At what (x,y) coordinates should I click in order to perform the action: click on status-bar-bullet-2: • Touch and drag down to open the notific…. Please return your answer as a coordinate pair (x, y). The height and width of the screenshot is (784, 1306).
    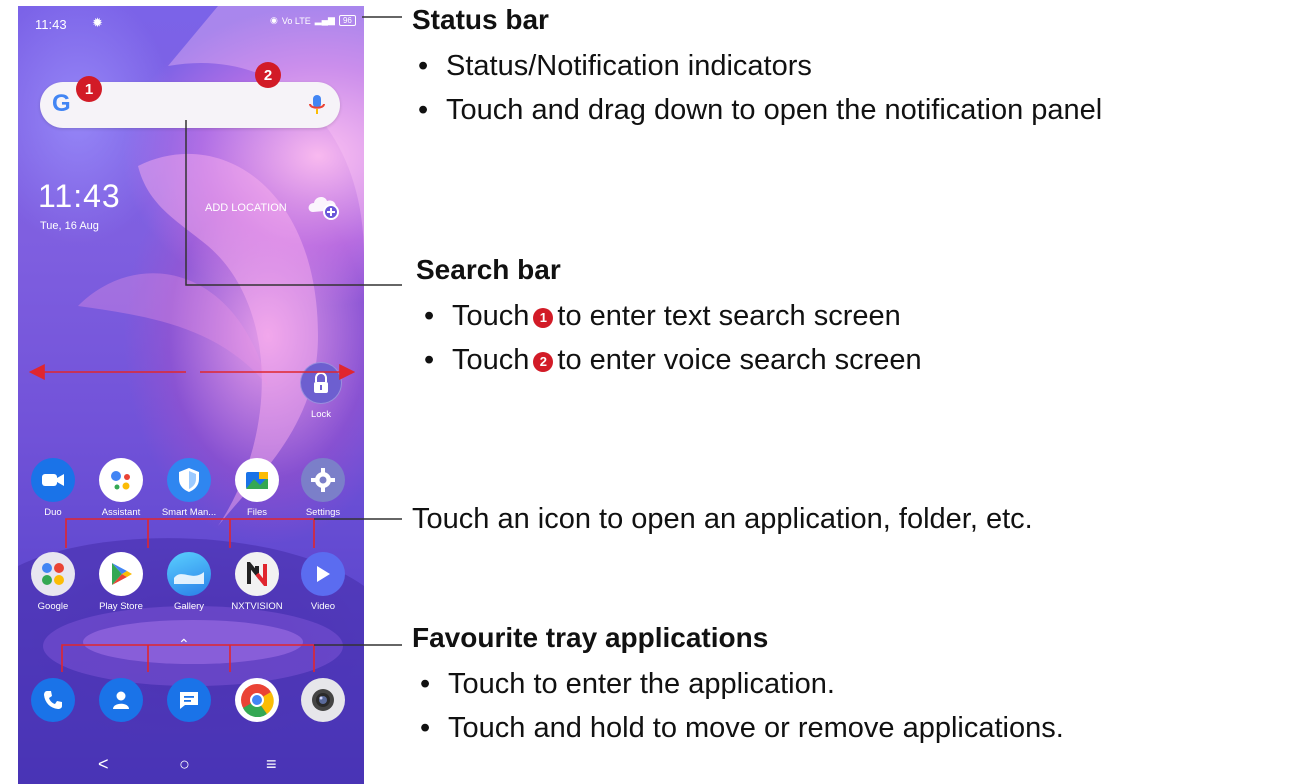
    Looking at the image, I should click on (760, 110).